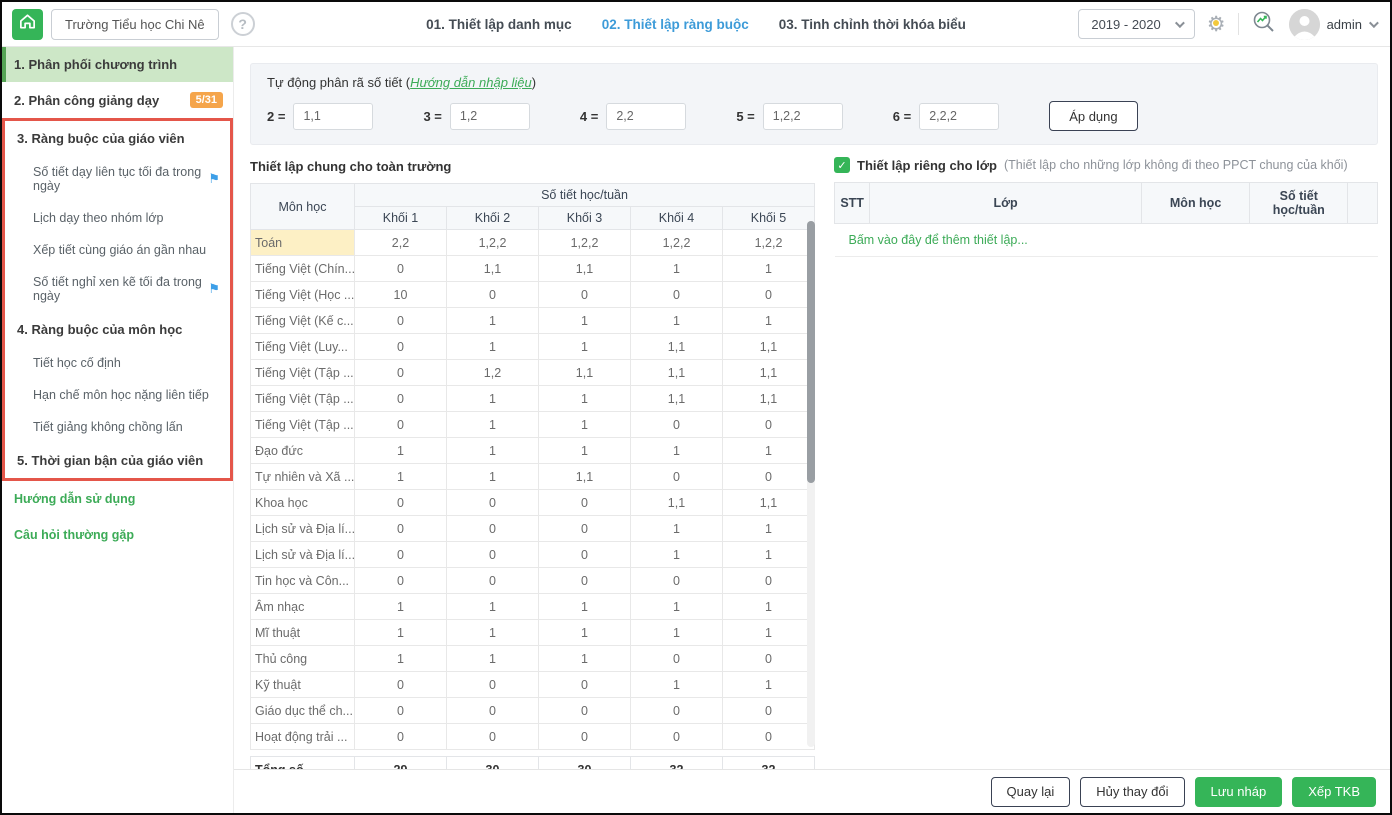 The image size is (1392, 815). Describe the element at coordinates (117, 250) in the screenshot. I see `sidebar-item: Xếp tiết cùng giáo án gần nhau` at that location.